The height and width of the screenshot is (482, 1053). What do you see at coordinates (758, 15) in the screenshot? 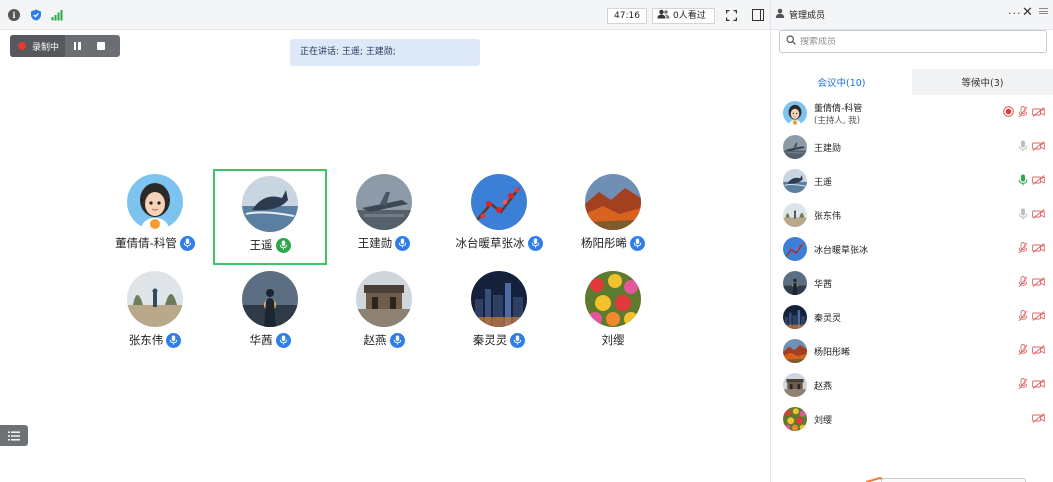
I see `toggle-side-panel-icon` at bounding box center [758, 15].